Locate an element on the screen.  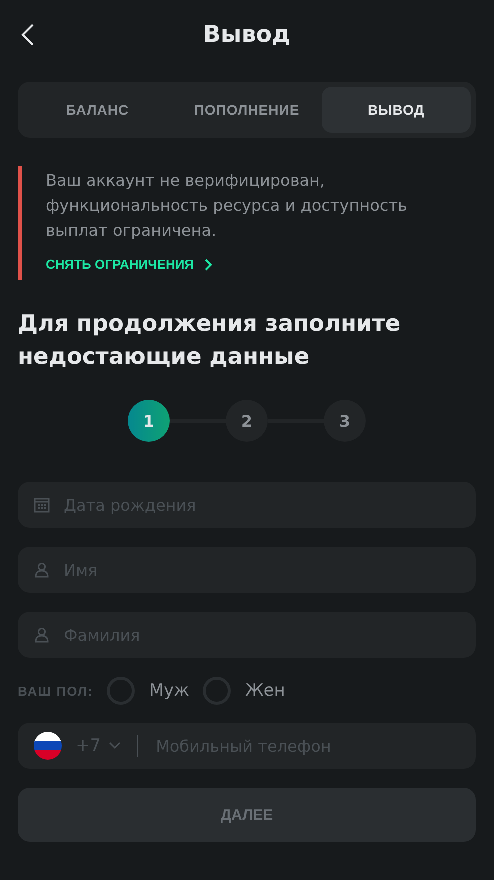
remove-restrictions-link: СНЯТЬ ОГРАНИЧЕНИЯ is located at coordinates (129, 267).